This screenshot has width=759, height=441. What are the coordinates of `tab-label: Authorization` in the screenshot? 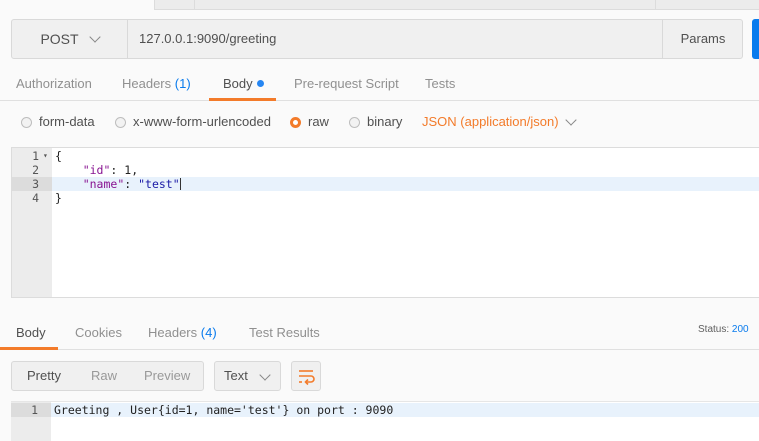 It's located at (54, 83).